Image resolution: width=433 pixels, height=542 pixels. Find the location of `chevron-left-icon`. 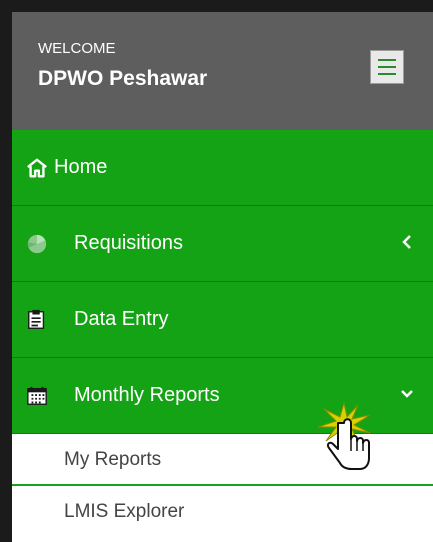

chevron-left-icon is located at coordinates (406, 242).